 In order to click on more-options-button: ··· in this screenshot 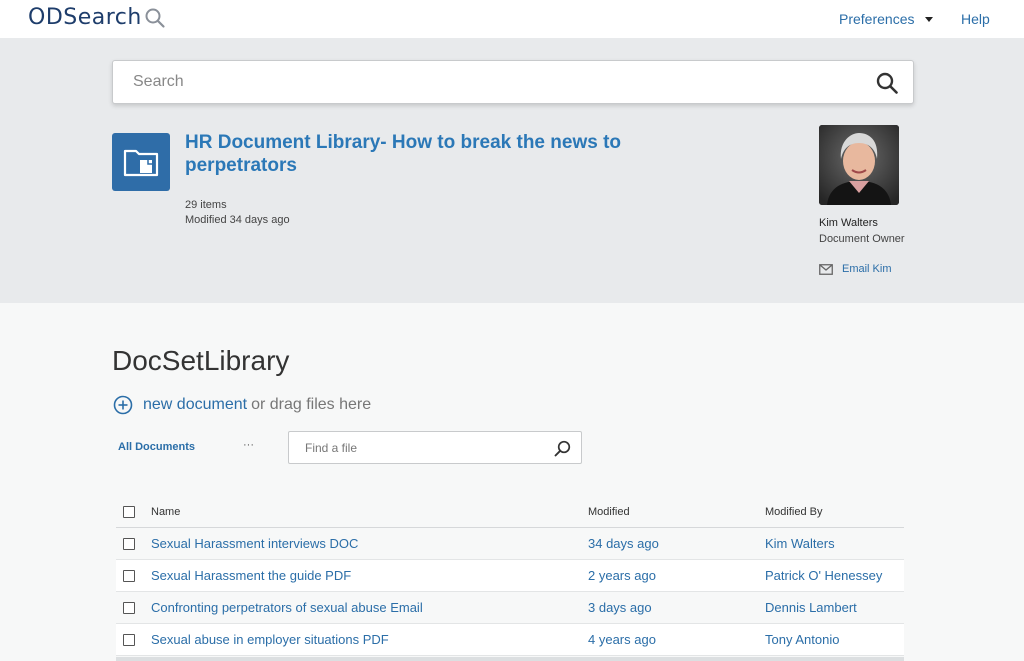, I will do `click(248, 445)`.